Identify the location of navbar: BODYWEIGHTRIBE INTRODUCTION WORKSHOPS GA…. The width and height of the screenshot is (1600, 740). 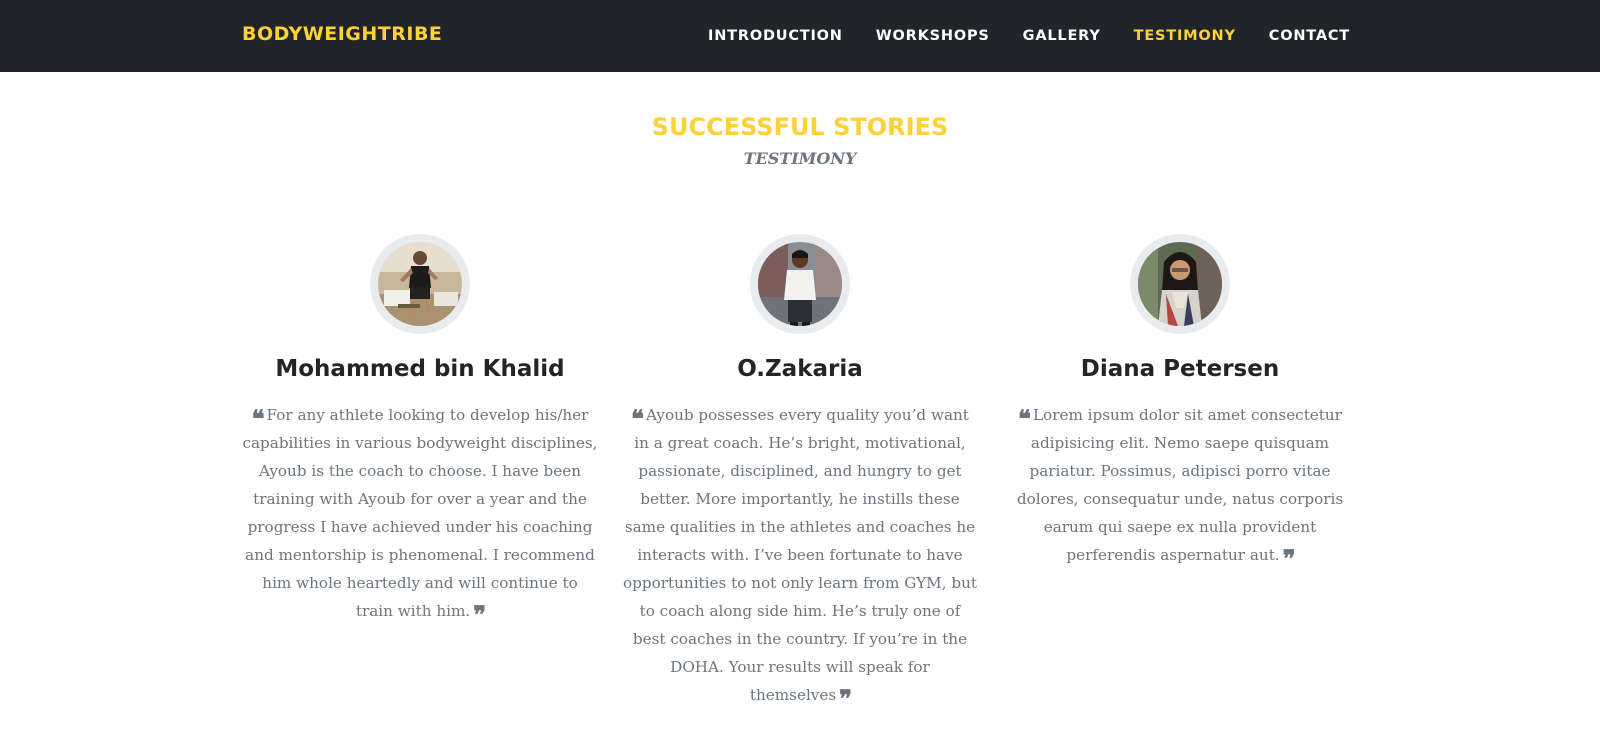
(800, 36).